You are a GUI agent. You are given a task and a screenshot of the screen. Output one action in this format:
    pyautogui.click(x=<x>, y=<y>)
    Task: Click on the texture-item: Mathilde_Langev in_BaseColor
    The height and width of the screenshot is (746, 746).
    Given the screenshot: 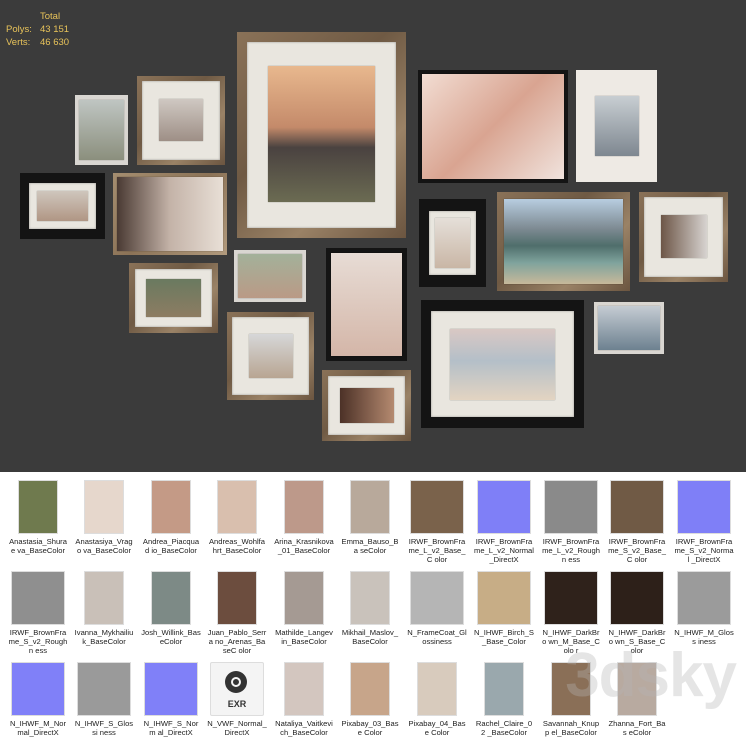 What is the action you would take?
    pyautogui.click(x=304, y=608)
    